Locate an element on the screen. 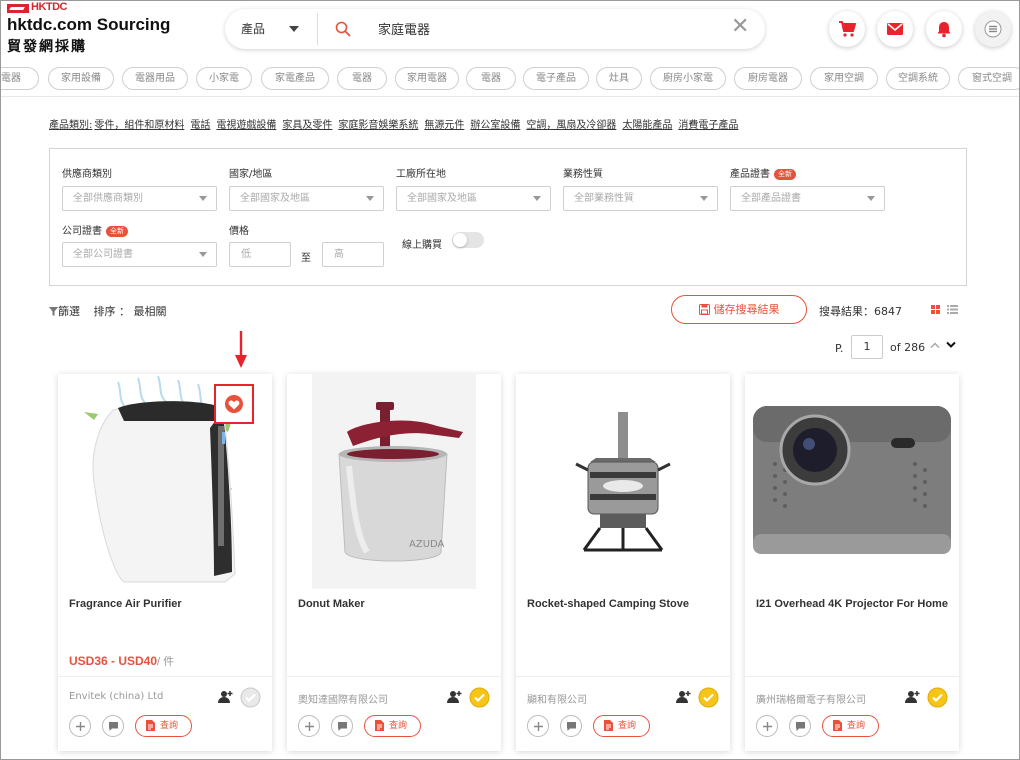  company-cert-select: 全部公司證書 is located at coordinates (139, 254).